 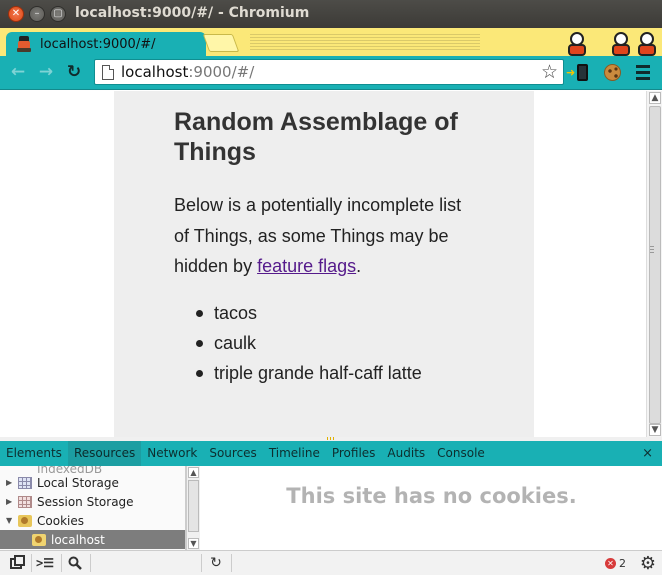 What do you see at coordinates (98, 44) in the screenshot?
I see `tab-label: localhost:9000/#/` at bounding box center [98, 44].